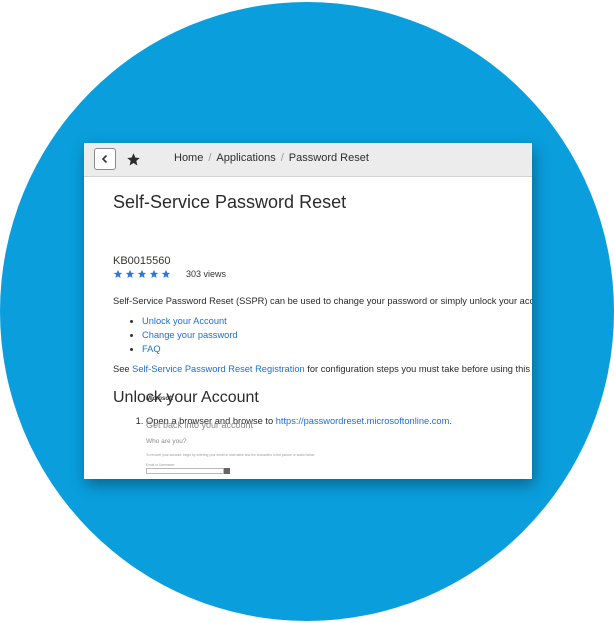  What do you see at coordinates (245, 158) in the screenshot?
I see `breadcrumb-applications: Applications` at bounding box center [245, 158].